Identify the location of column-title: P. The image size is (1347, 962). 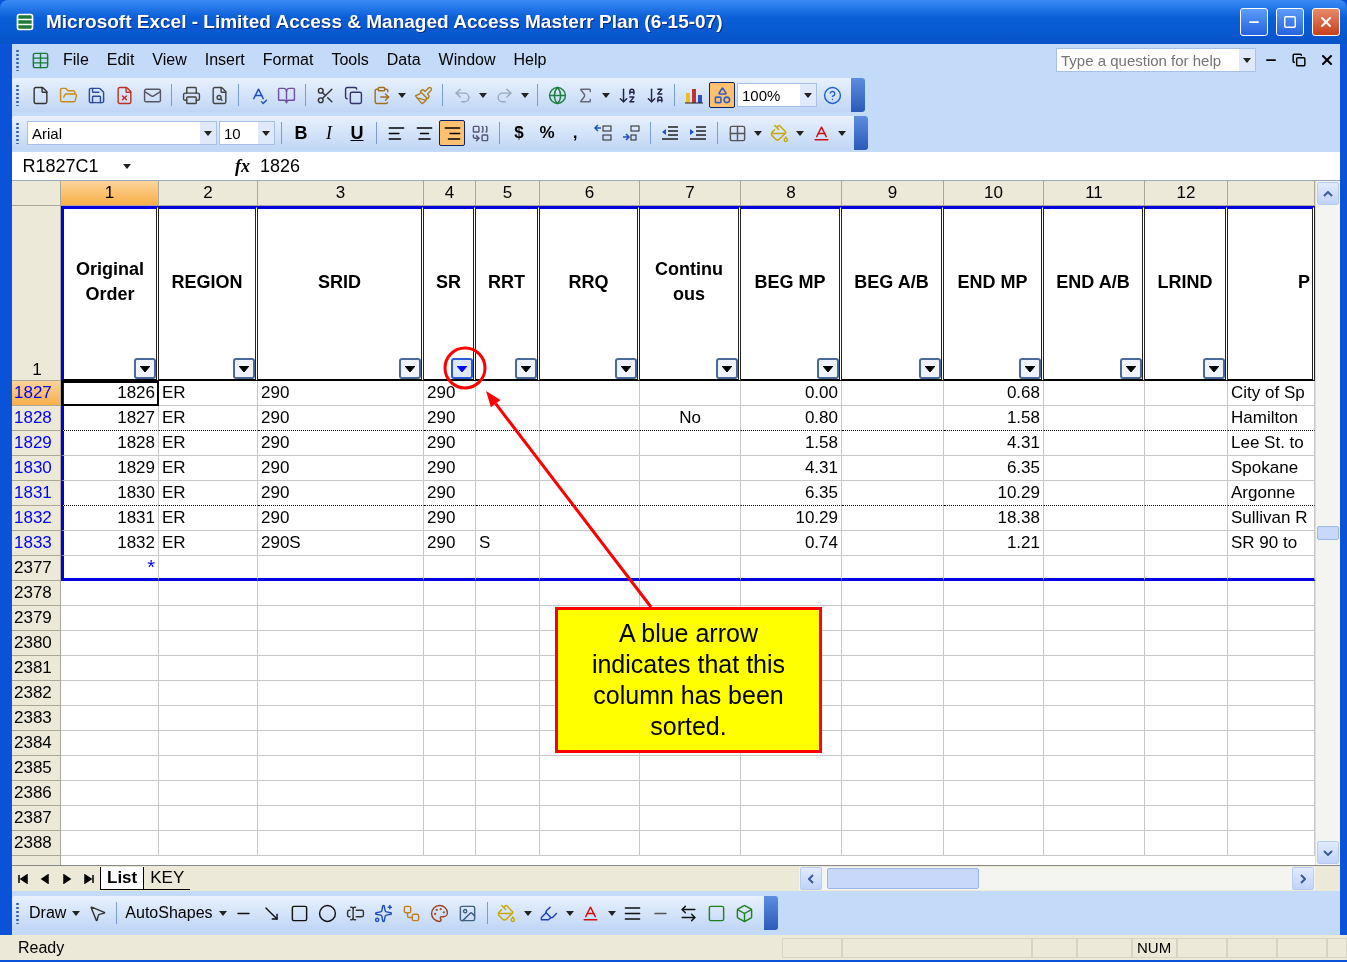
(1304, 282).